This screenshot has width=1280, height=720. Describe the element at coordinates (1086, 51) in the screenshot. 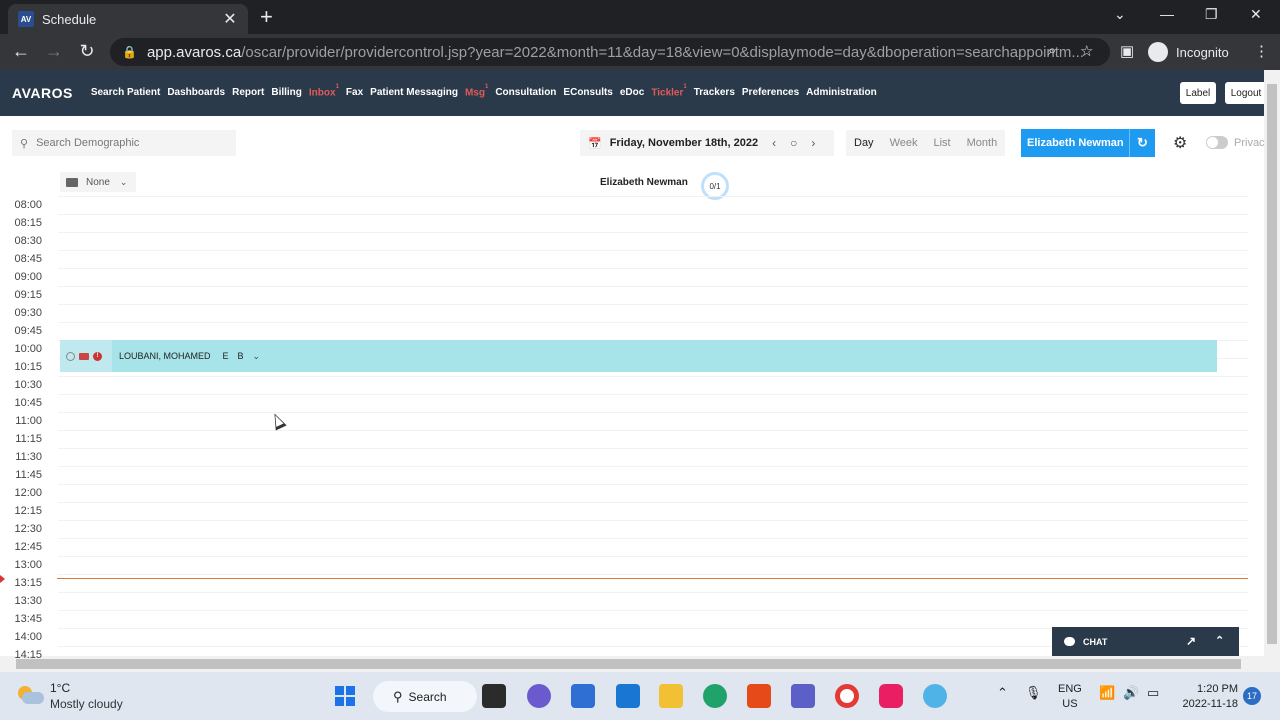

I see `bookmark-star-icon: ☆` at that location.